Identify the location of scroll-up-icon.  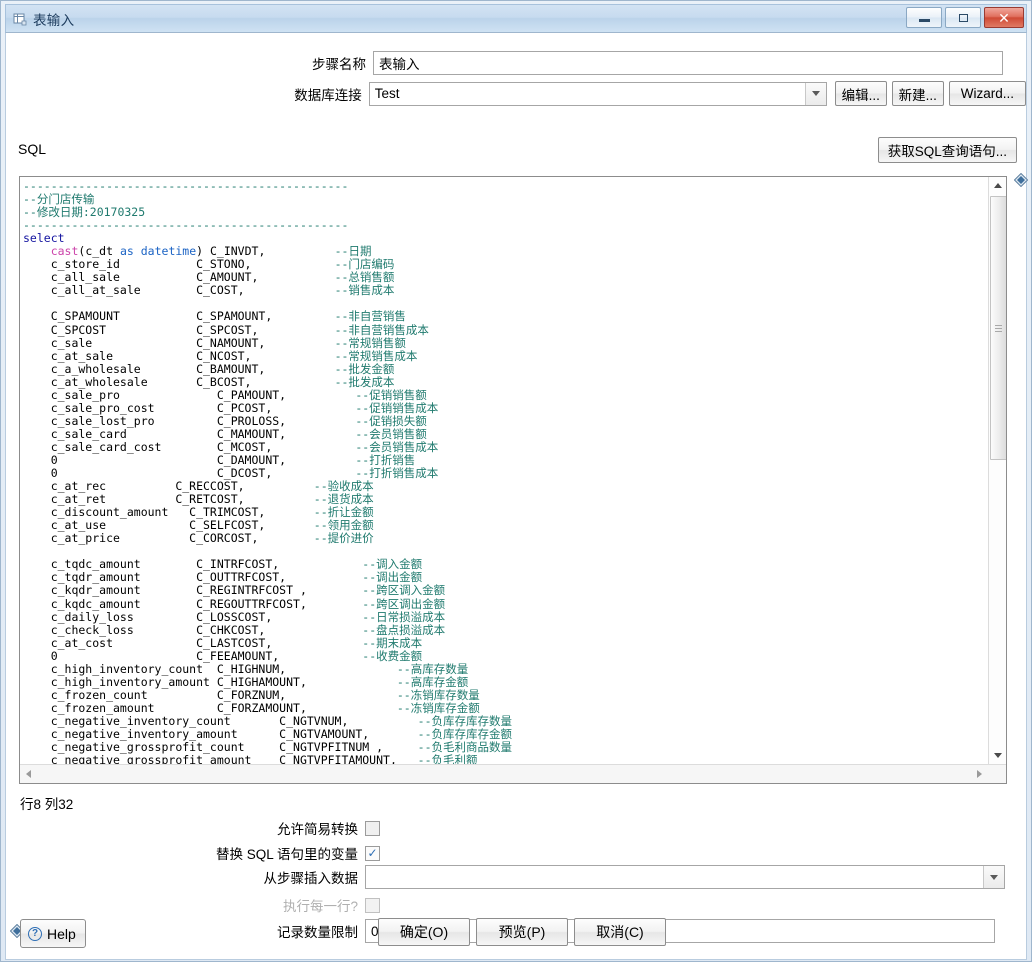
(997, 185).